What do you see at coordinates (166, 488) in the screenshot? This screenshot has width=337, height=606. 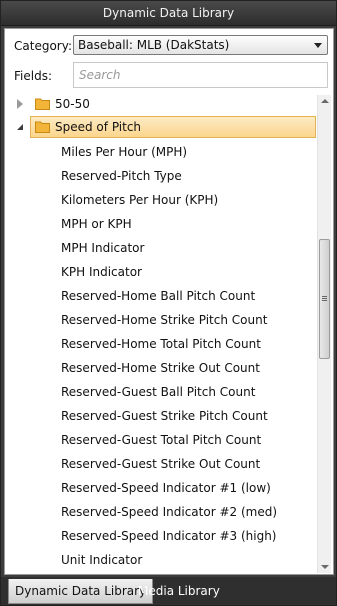 I see `tree-field-item: Reserved-Speed Indicator #1 (low)` at bounding box center [166, 488].